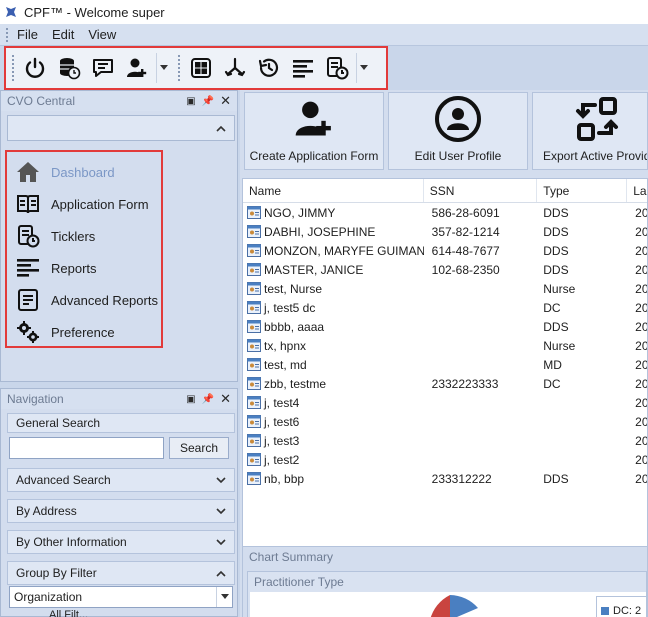 The width and height of the screenshot is (648, 617). I want to click on cvo-item-reports: Reports, so click(84, 268).